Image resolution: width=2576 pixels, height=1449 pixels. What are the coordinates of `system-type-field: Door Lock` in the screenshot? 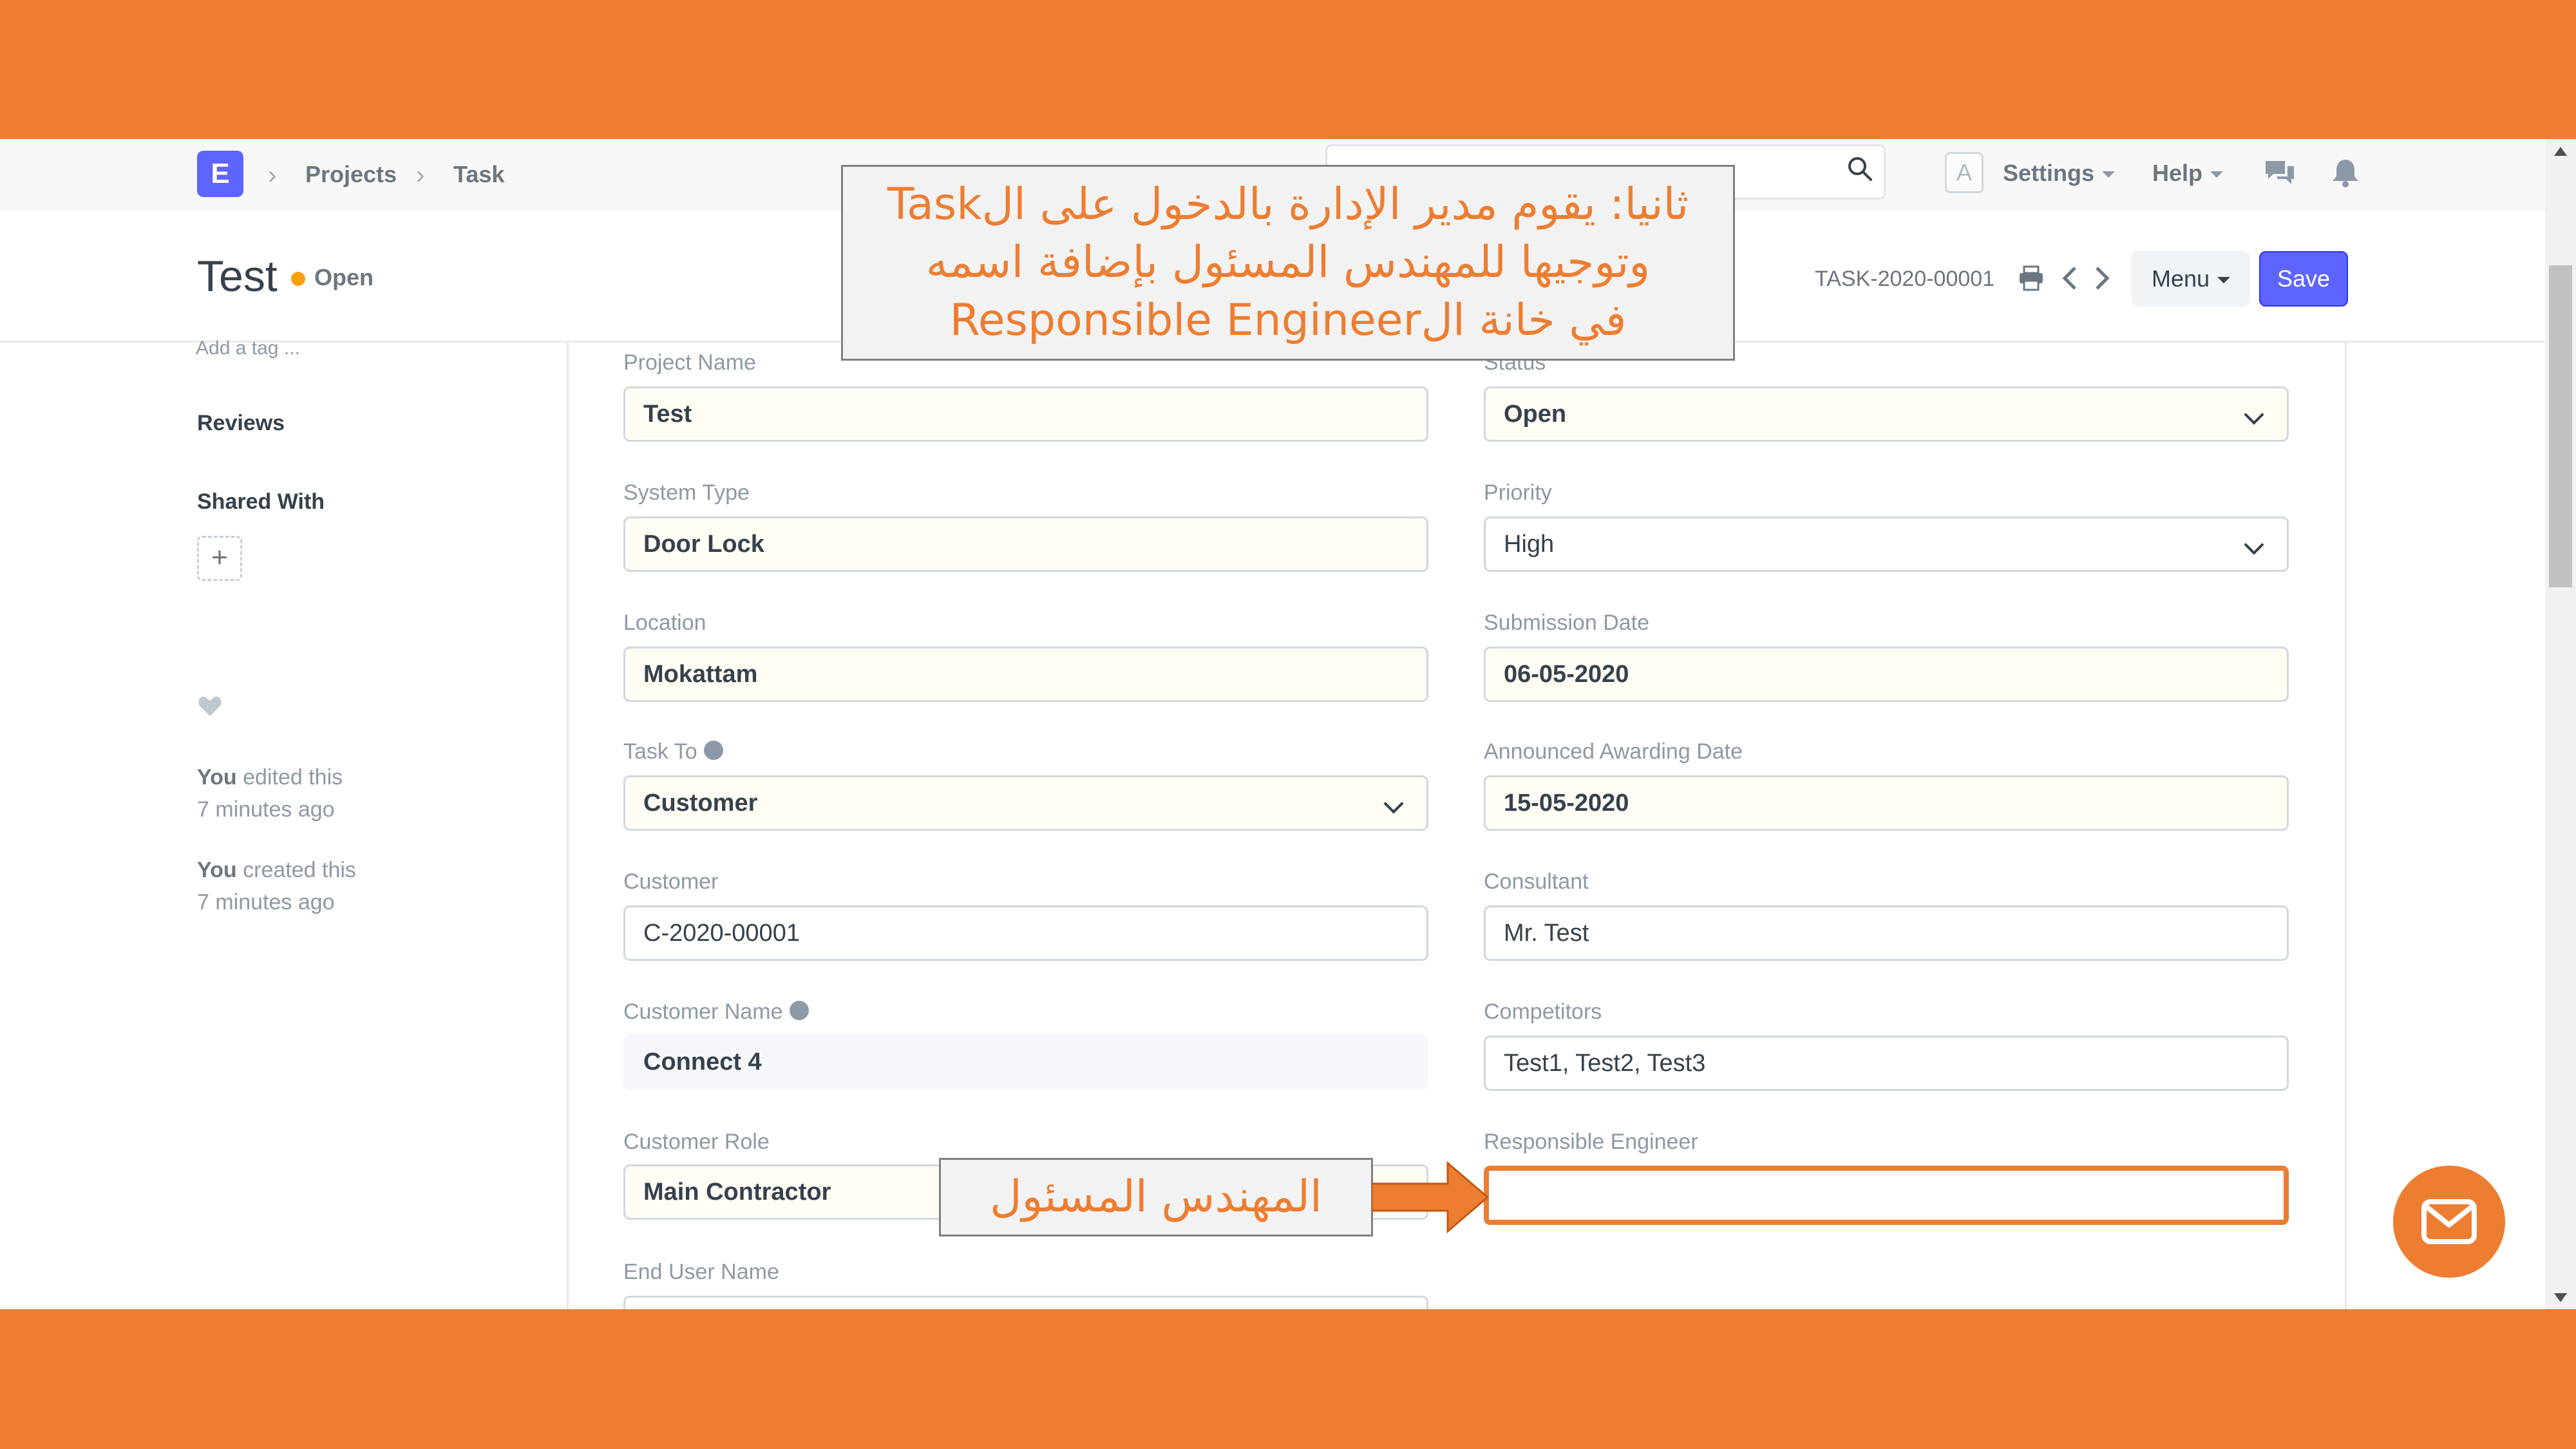 It's located at (1026, 544).